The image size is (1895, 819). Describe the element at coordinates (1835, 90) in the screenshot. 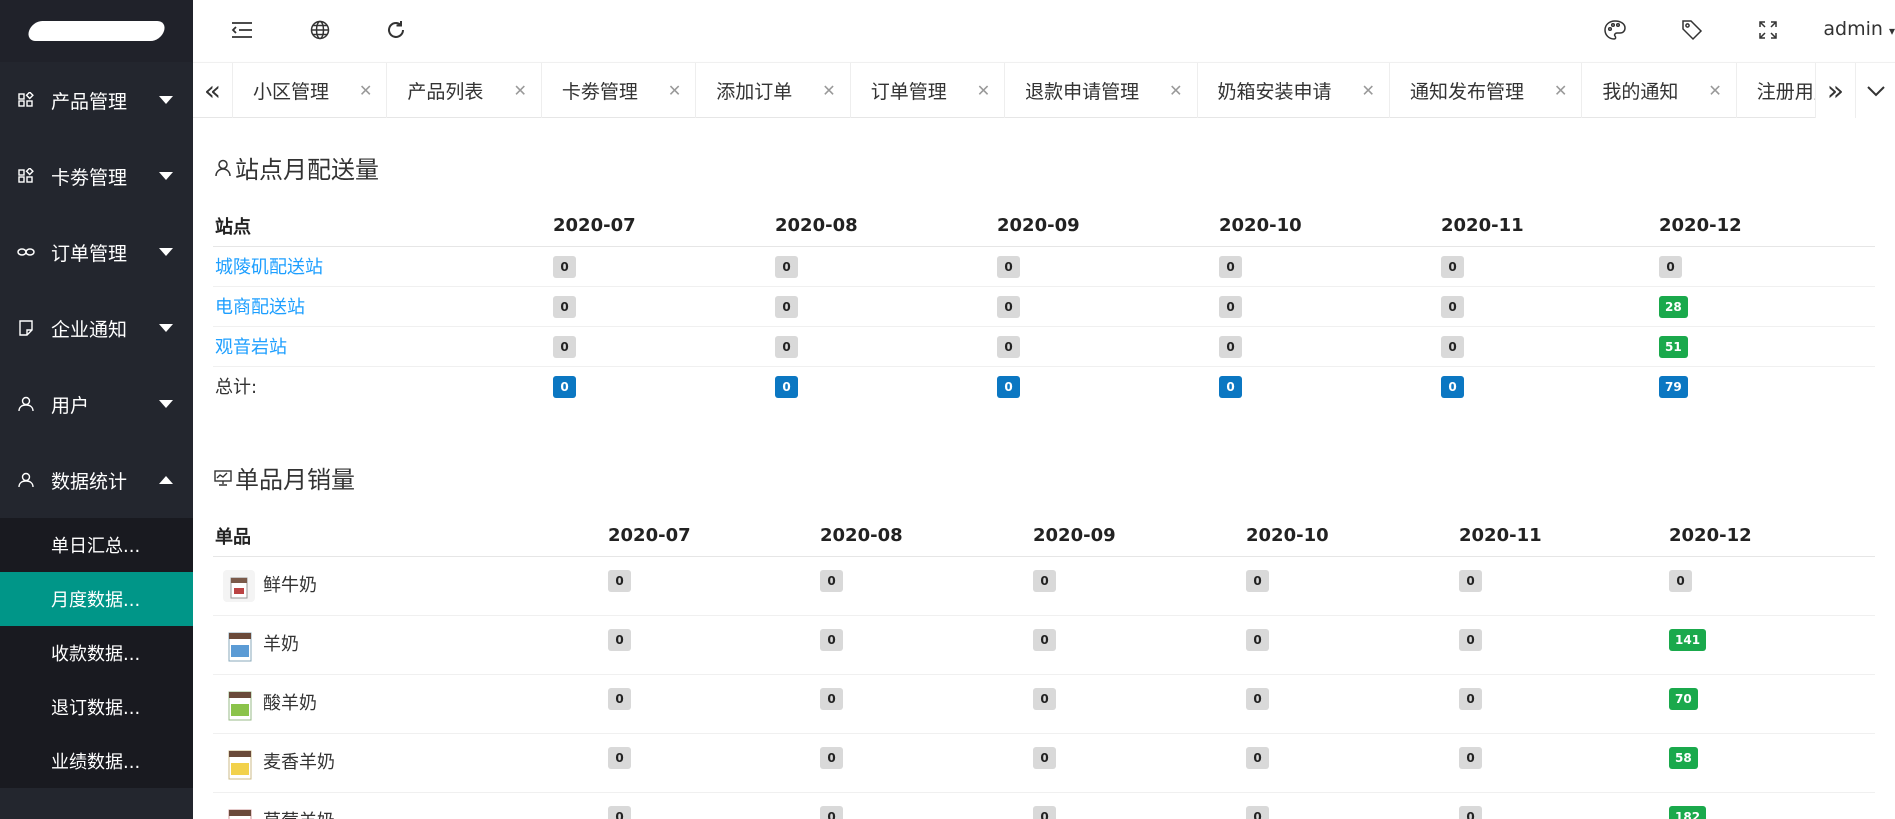

I see `tabs-scroll-right-icon: »` at that location.